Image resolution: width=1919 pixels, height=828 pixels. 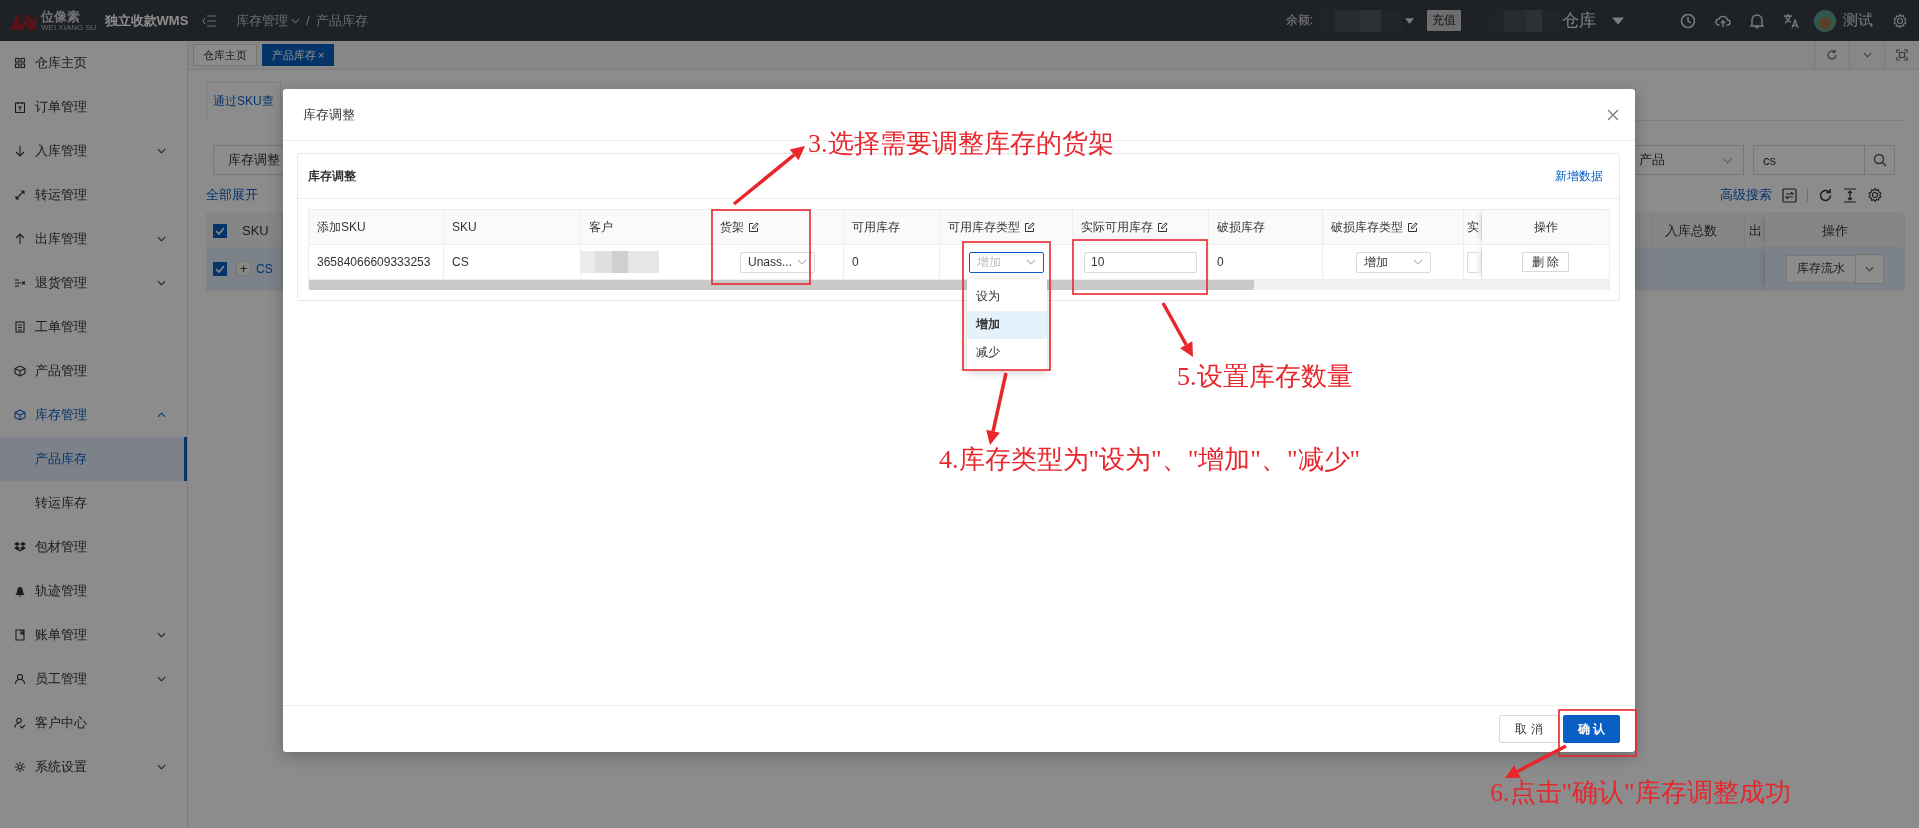 What do you see at coordinates (225, 55) in the screenshot?
I see `tab: 仓库主页` at bounding box center [225, 55].